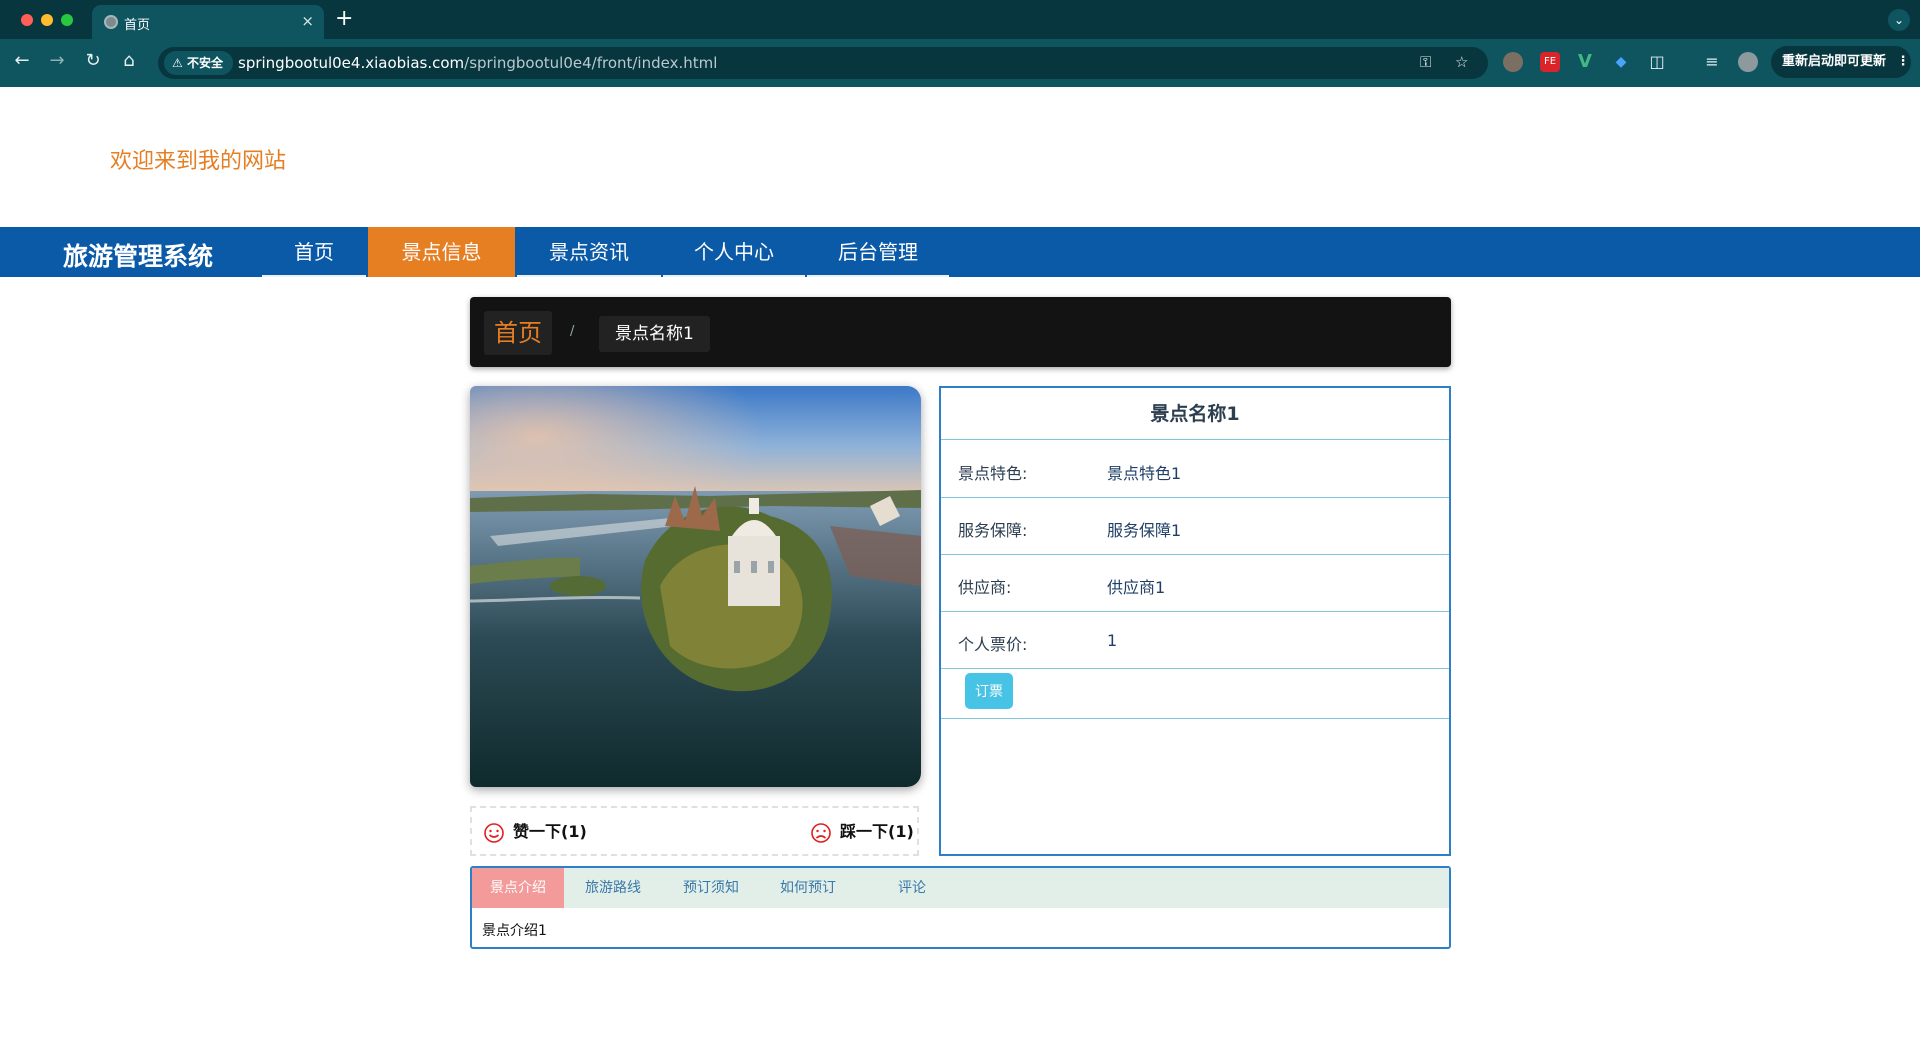 The width and height of the screenshot is (1920, 1055). I want to click on divider, so click(1195, 718).